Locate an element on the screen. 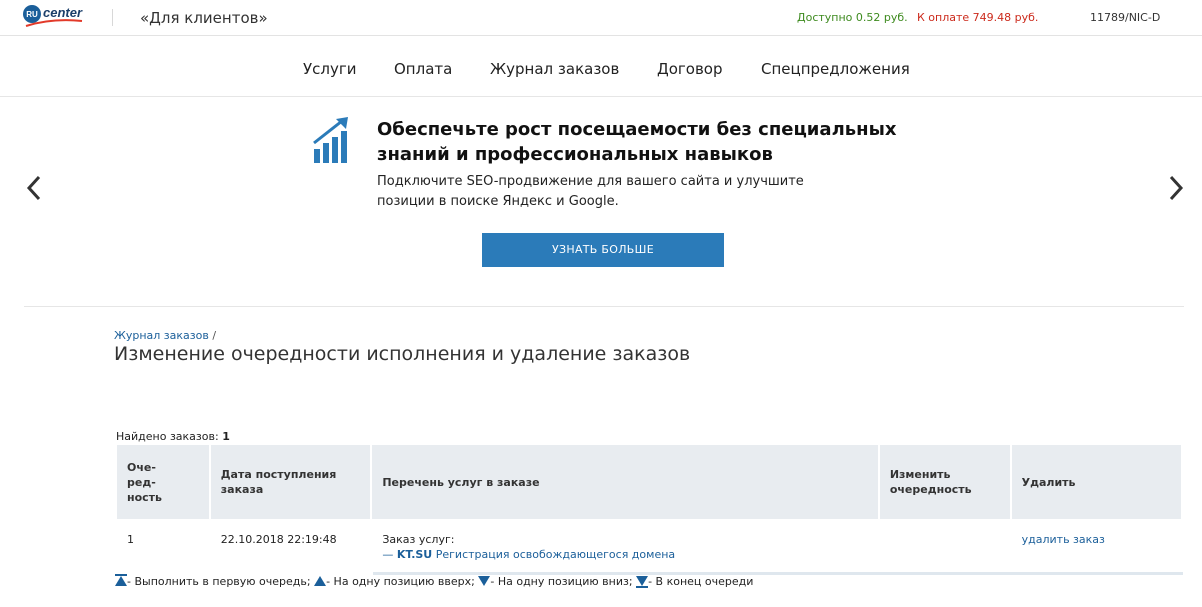  legend-down: - На одну позицию вниз; is located at coordinates (561, 581).